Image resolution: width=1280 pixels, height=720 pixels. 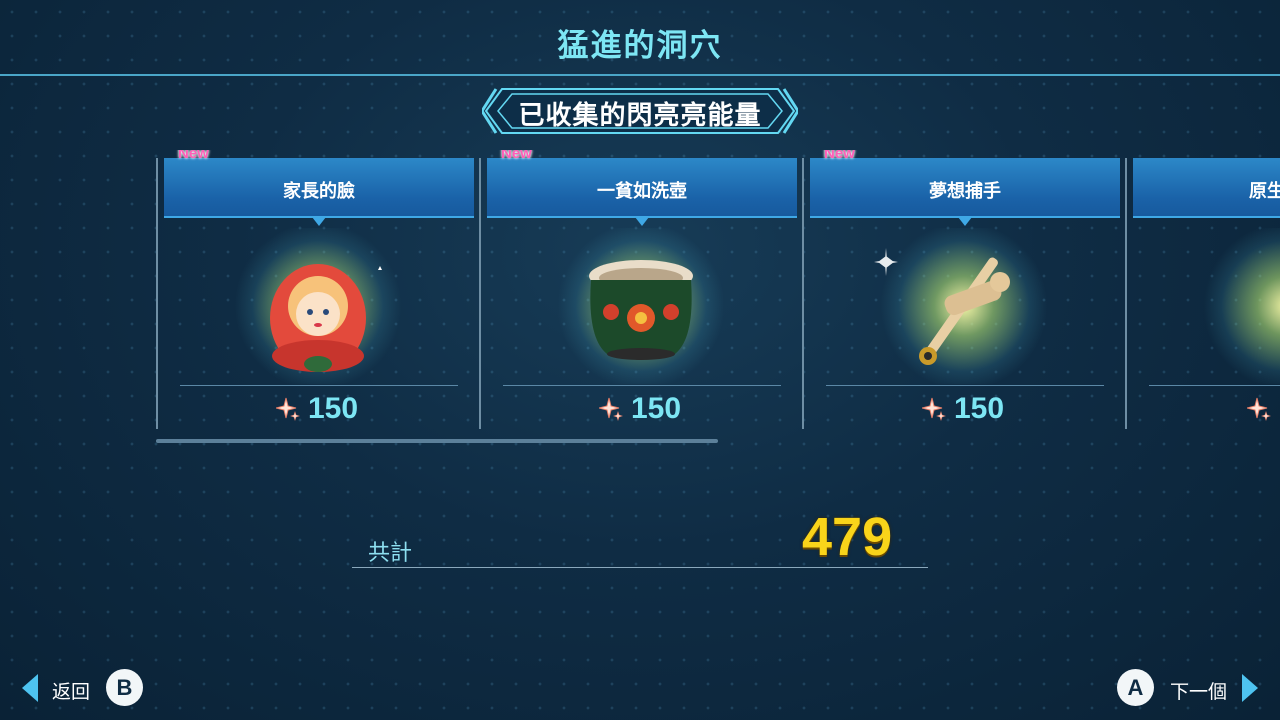 I want to click on item-card: 夢想捕手 New 150, so click(x=963, y=289).